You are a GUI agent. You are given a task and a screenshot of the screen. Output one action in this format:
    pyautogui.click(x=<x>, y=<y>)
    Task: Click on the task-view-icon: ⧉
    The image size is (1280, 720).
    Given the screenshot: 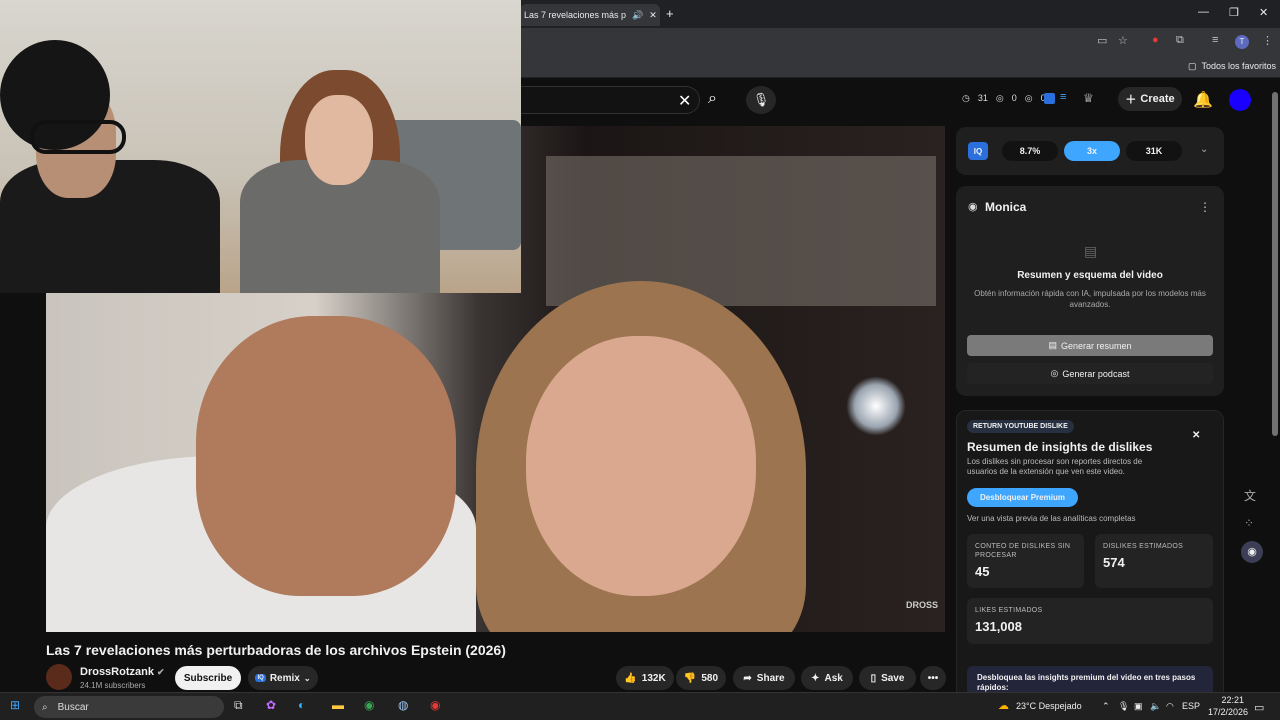 What is the action you would take?
    pyautogui.click(x=238, y=705)
    